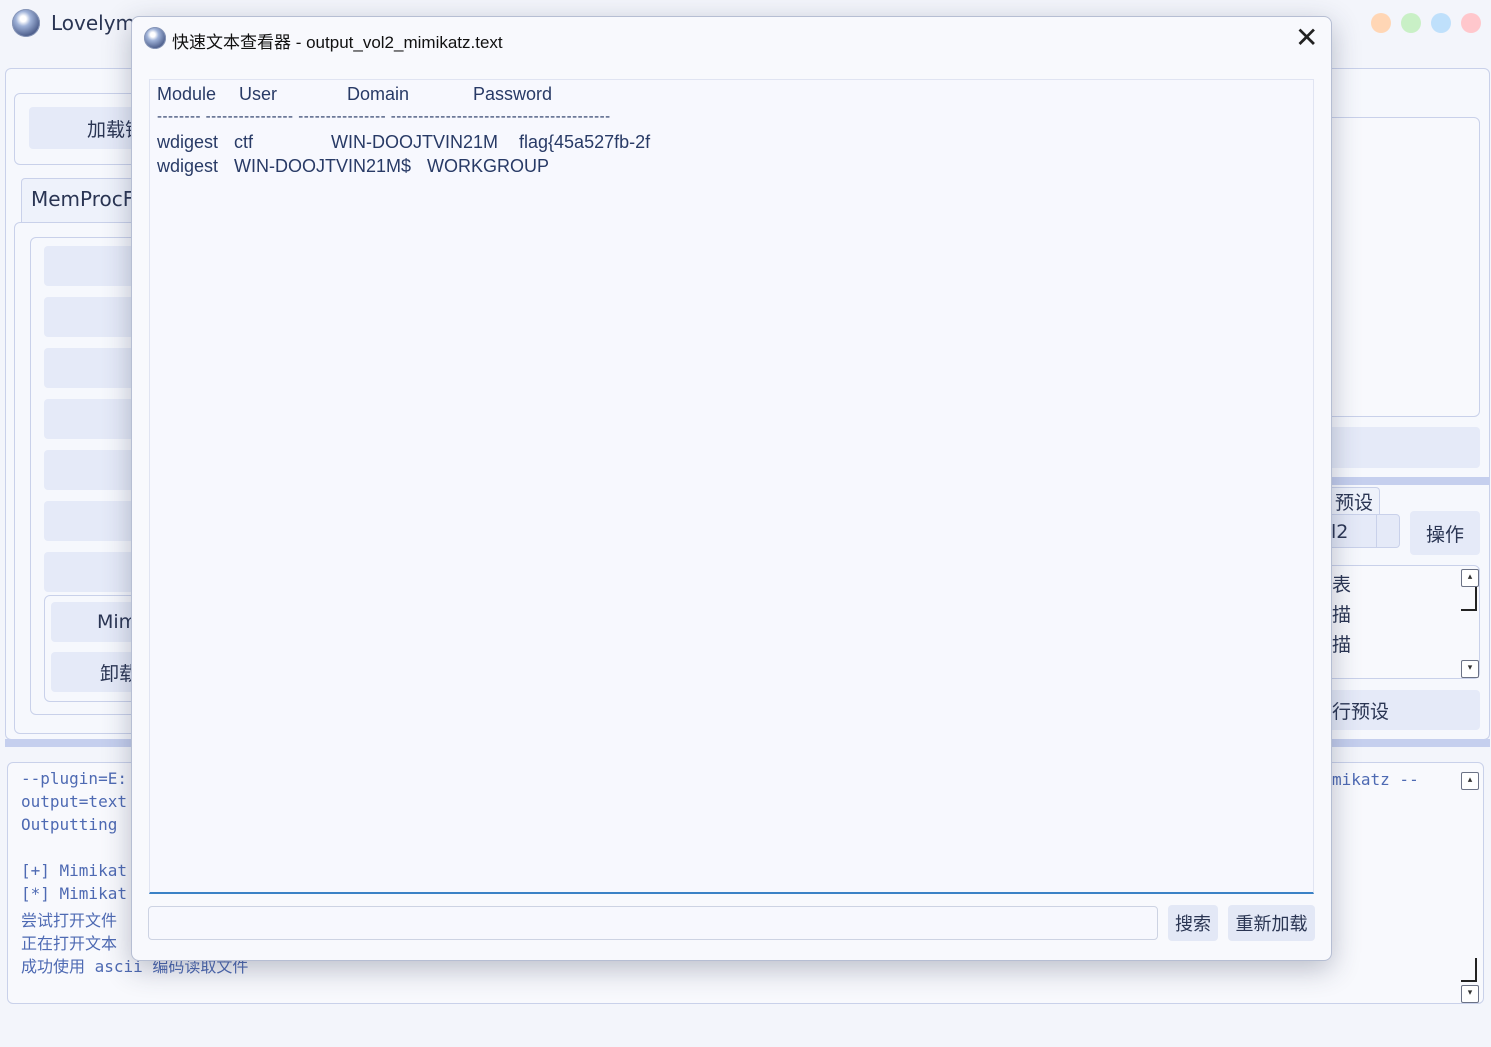 The image size is (1491, 1047). I want to click on right-output-panel, so click(1400, 267).